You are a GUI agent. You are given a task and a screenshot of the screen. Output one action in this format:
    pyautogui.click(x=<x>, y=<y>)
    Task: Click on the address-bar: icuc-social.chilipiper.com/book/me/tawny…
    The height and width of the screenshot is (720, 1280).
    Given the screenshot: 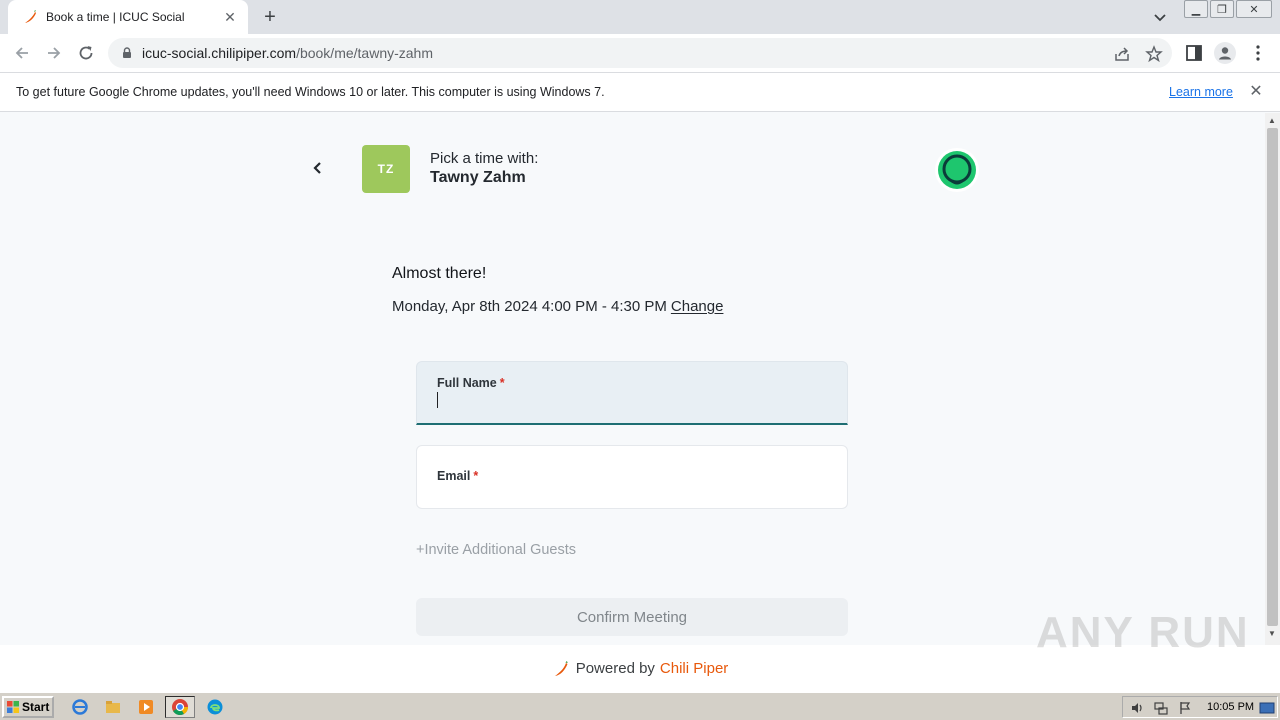 What is the action you would take?
    pyautogui.click(x=640, y=53)
    